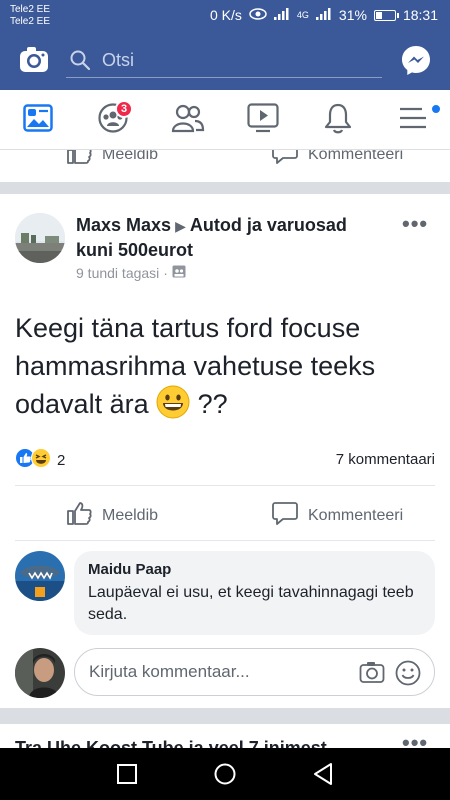 Image resolution: width=450 pixels, height=800 pixels. I want to click on nav-tabs: 3, so click(225, 120).